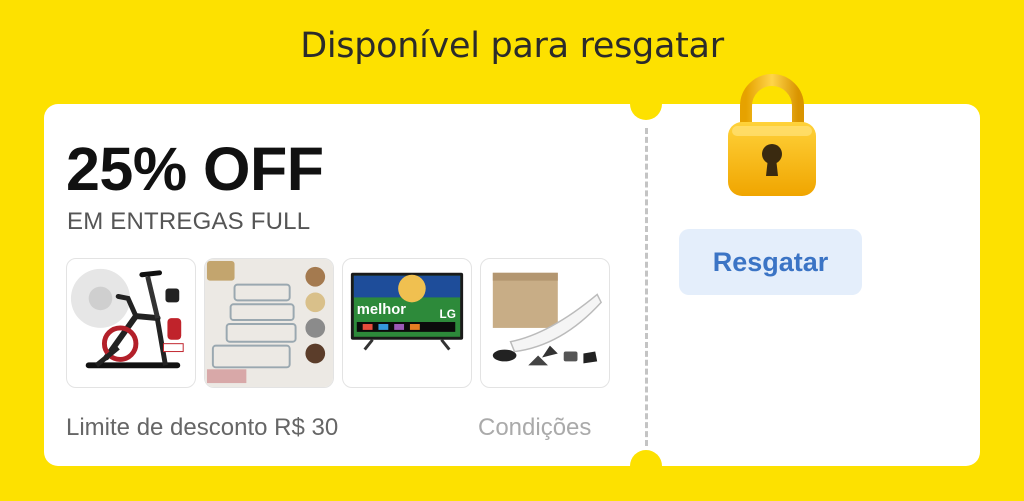 This screenshot has width=1024, height=501. What do you see at coordinates (127, 318) in the screenshot?
I see `exercise-bike-image` at bounding box center [127, 318].